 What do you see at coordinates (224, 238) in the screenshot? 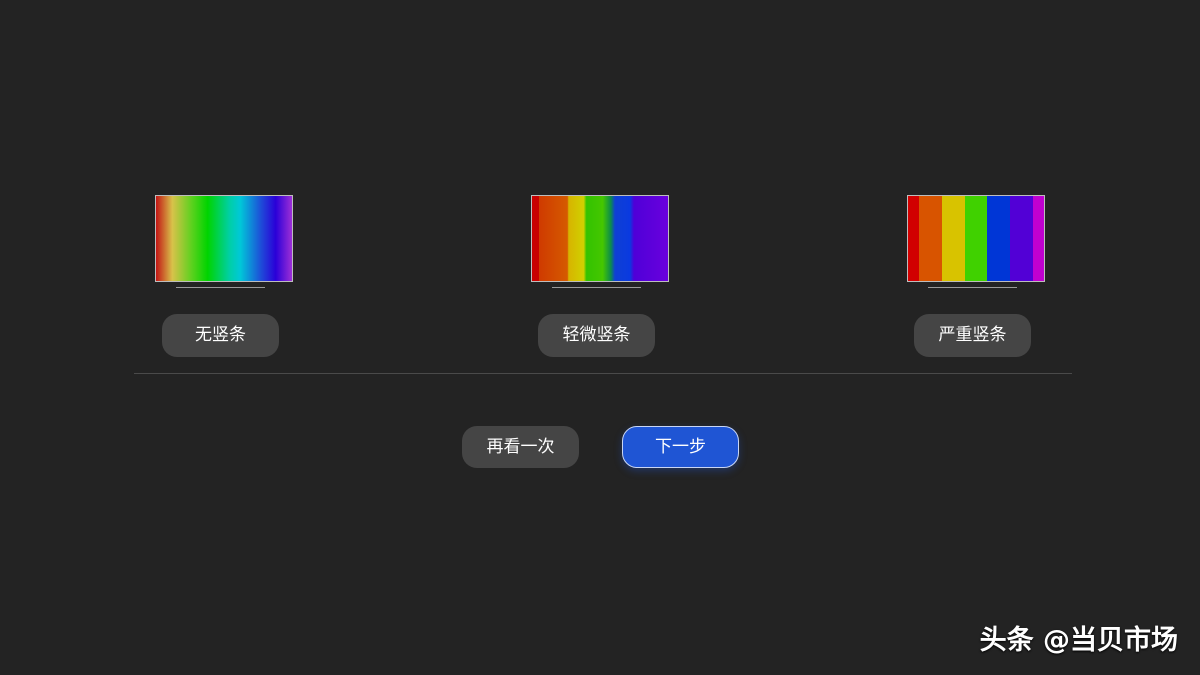
I see `tv-preview-no-stripes` at bounding box center [224, 238].